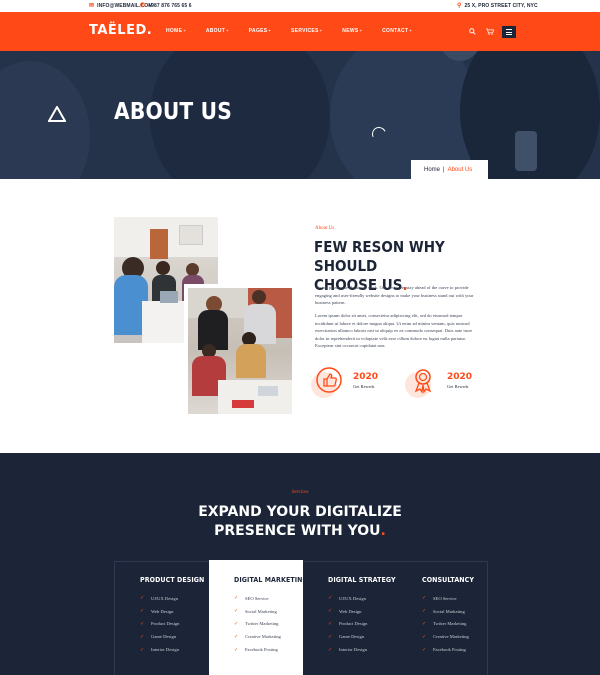 The height and width of the screenshot is (675, 600). I want to click on menu-item-about: ABOUT, so click(217, 31).